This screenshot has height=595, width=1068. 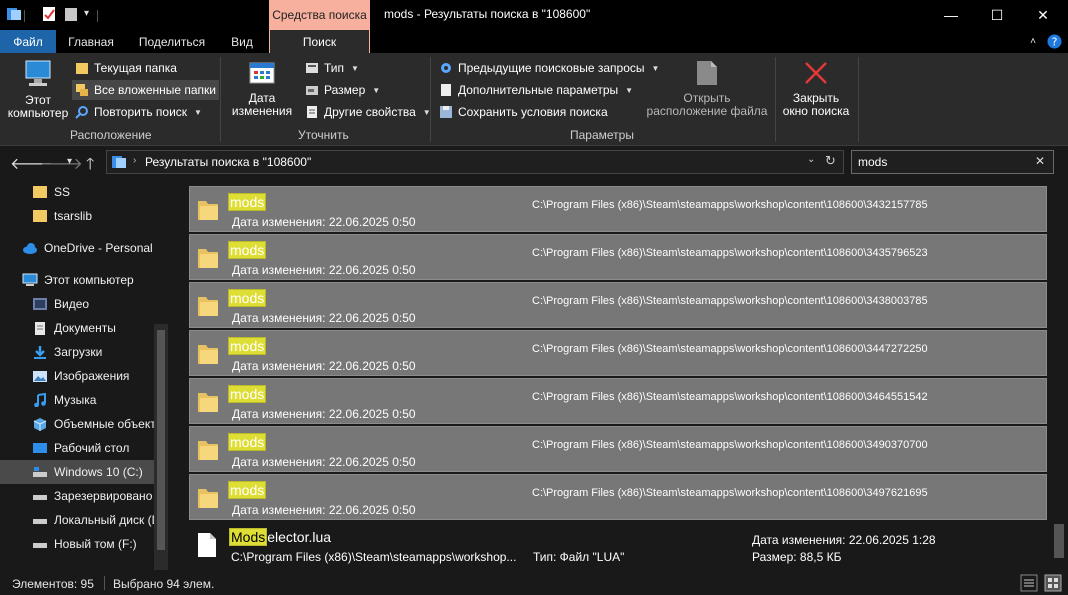 What do you see at coordinates (1054, 41) in the screenshot?
I see `help-icon: ?` at bounding box center [1054, 41].